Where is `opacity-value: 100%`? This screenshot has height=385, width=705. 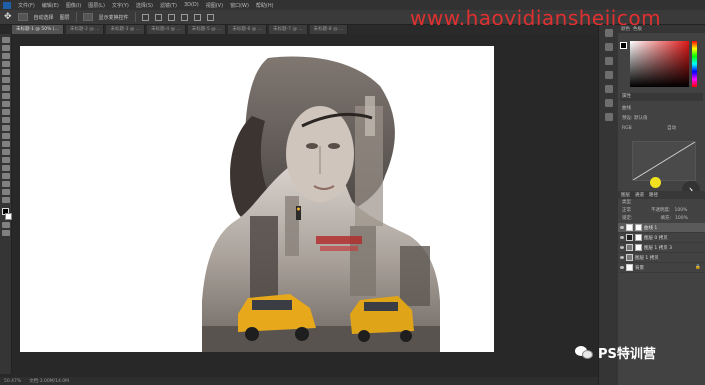 opacity-value: 100% is located at coordinates (681, 211).